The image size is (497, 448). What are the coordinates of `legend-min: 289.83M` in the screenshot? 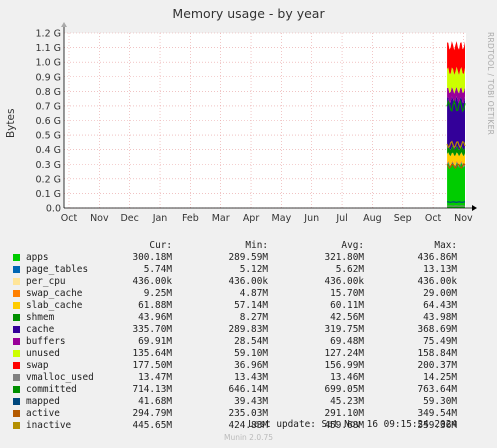 It's located at (248, 329).